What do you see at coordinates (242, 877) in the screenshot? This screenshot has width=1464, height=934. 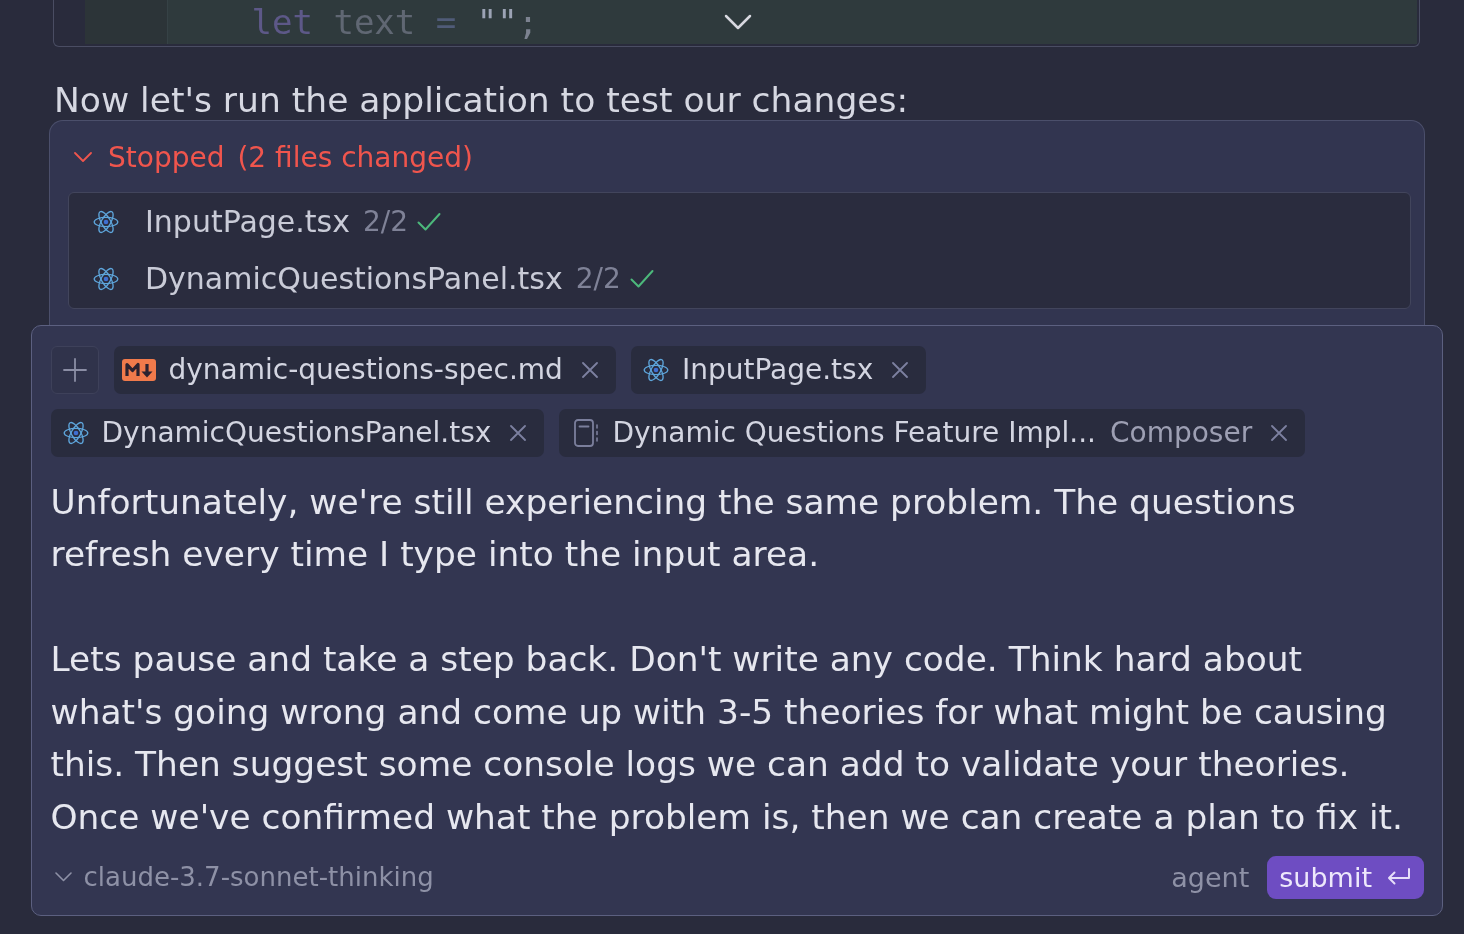 I see `model-selector: claude-3.7-sonnet-thinking` at bounding box center [242, 877].